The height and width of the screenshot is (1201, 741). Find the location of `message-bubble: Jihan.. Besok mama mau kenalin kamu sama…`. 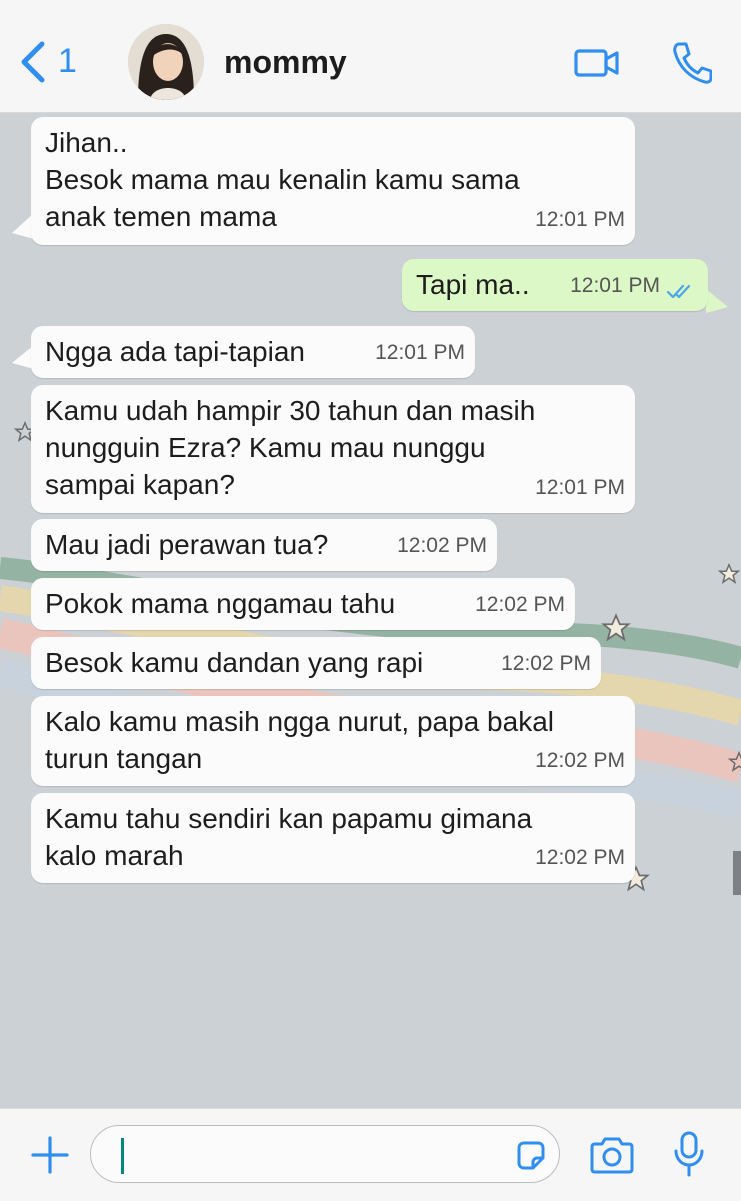

message-bubble: Jihan.. Besok mama mau kenalin kamu sama… is located at coordinates (333, 181).